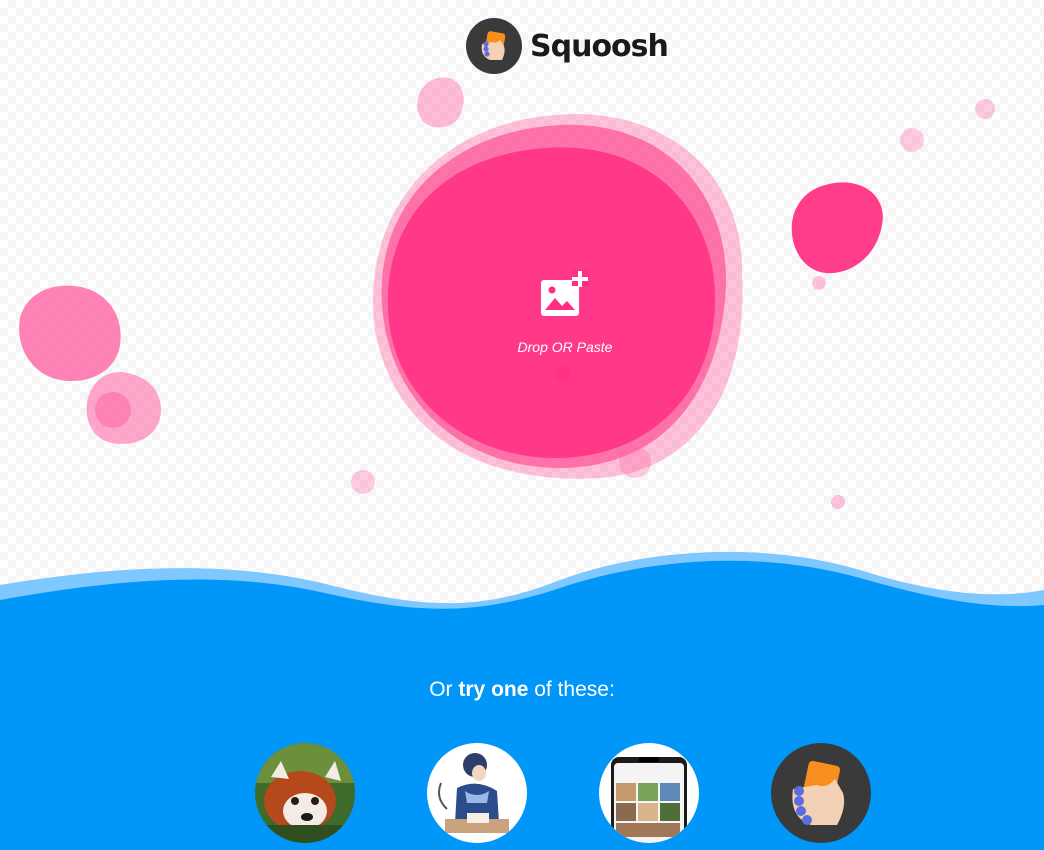  I want to click on image-drop-zone: Drop OR Paste, so click(565, 315).